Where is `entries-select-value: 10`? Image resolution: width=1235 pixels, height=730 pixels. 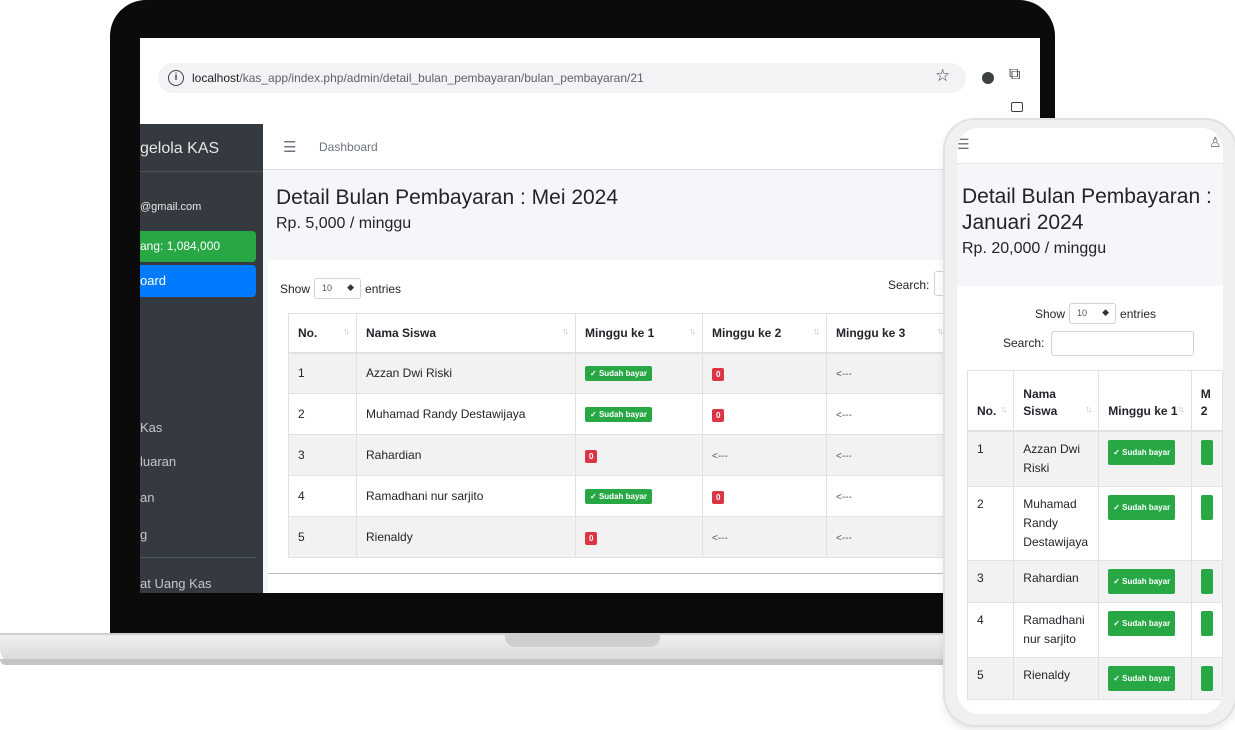 entries-select-value: 10 is located at coordinates (1082, 313).